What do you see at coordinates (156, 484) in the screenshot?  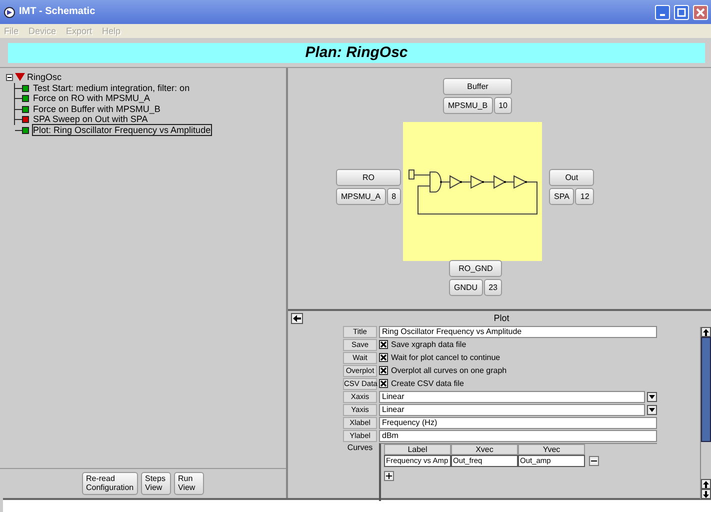 I see `view-button: Steps View` at bounding box center [156, 484].